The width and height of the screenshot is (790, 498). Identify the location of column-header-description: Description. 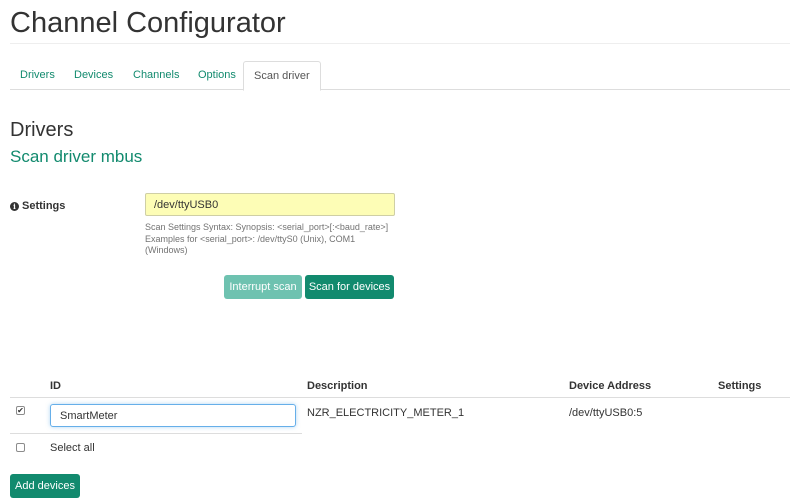
(337, 386).